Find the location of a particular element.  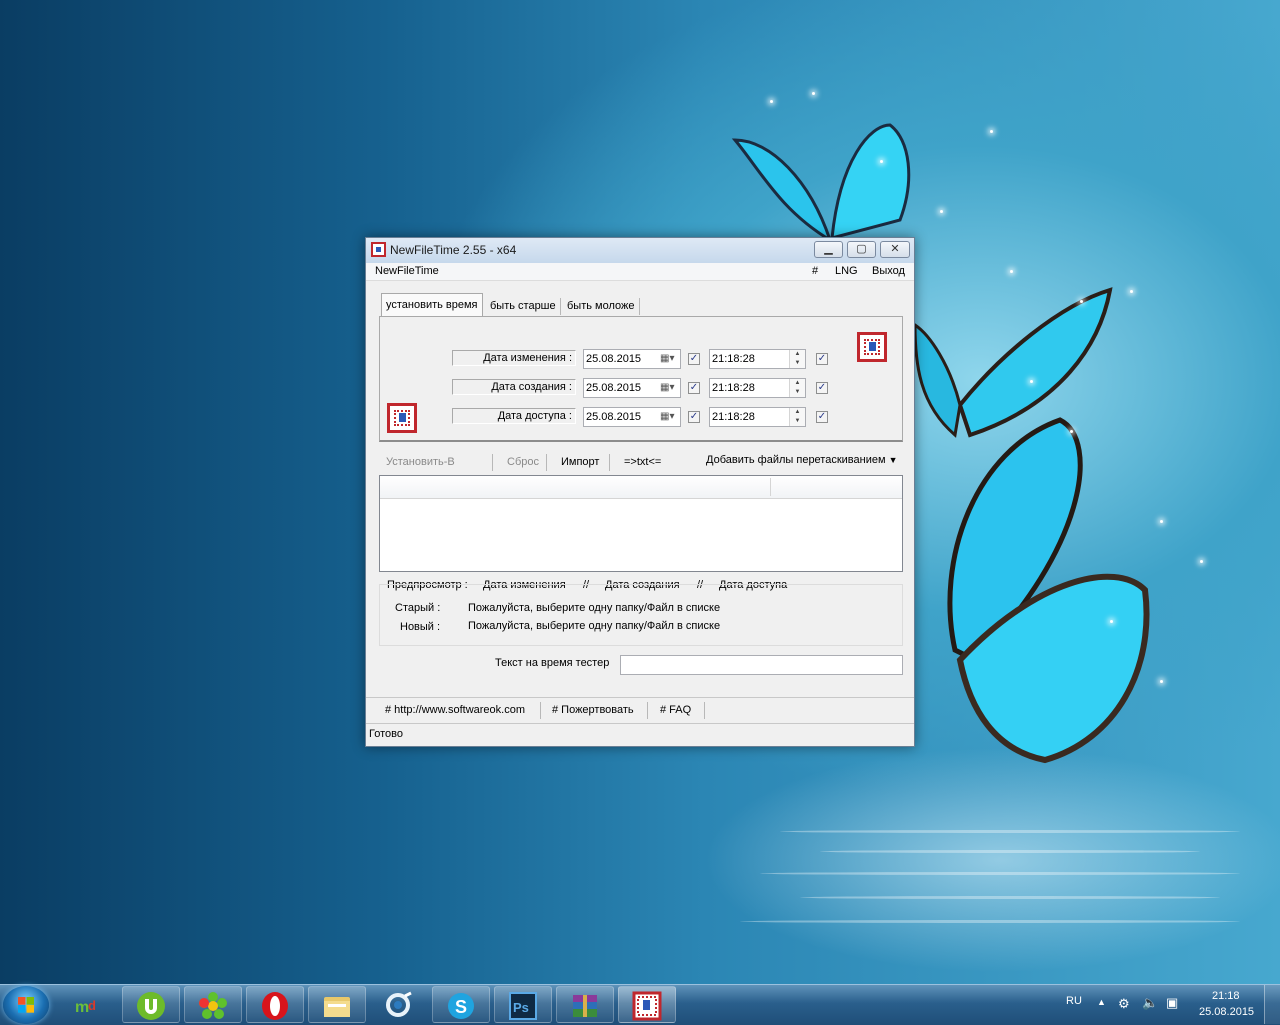

taskbar-icq is located at coordinates (213, 1004).